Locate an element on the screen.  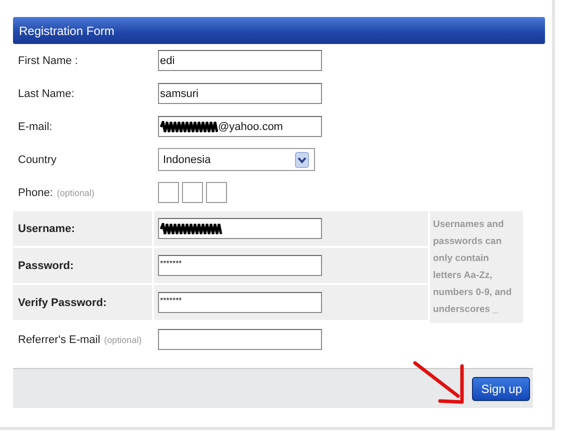
field-label: Referrer's E-mail is located at coordinates (59, 340).